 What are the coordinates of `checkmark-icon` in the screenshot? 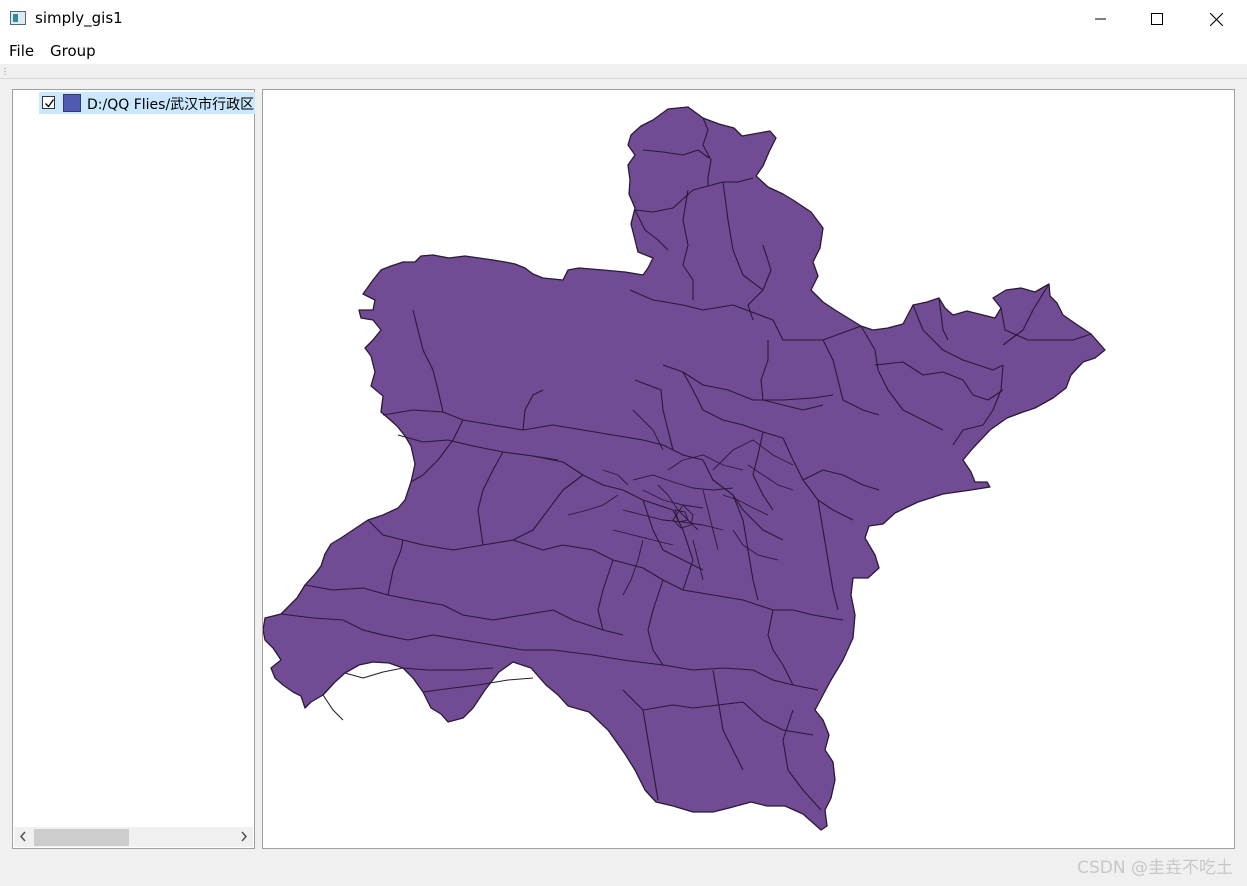 It's located at (50, 103).